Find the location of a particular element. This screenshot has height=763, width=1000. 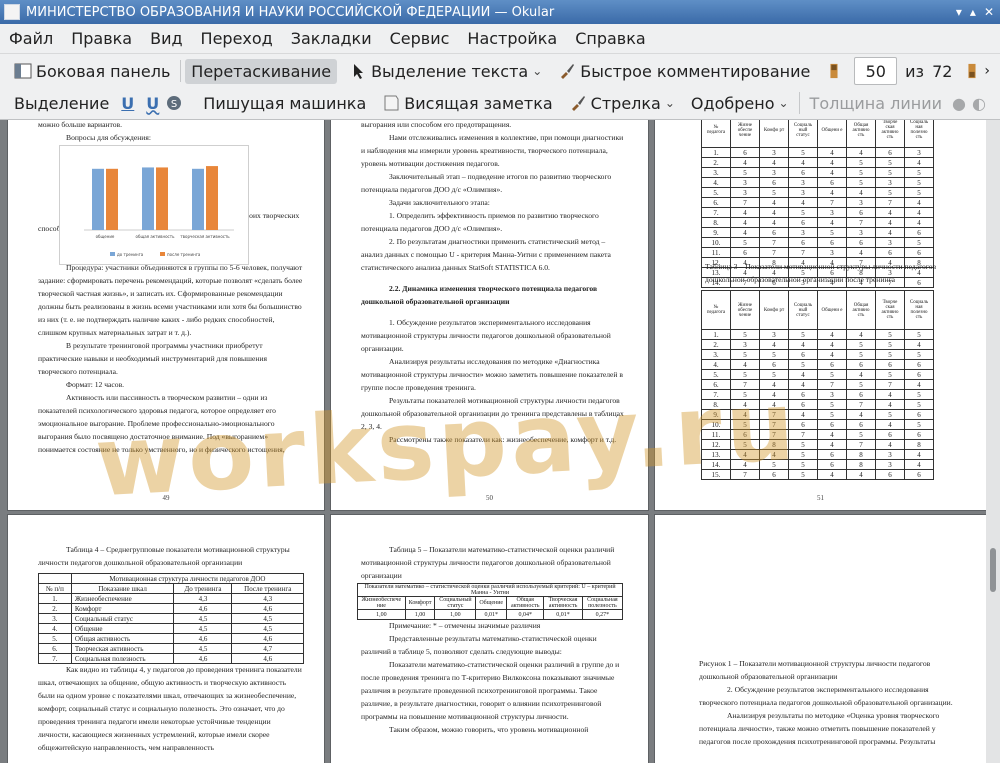

page-total: 72 is located at coordinates (942, 71).